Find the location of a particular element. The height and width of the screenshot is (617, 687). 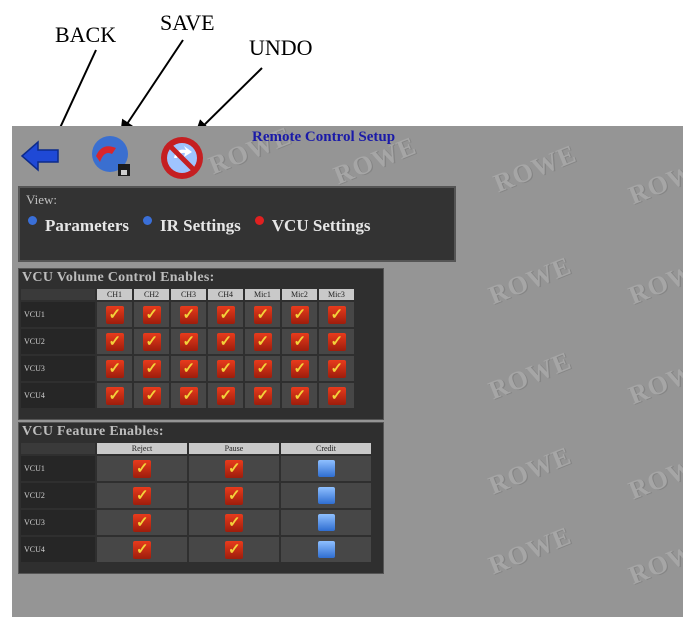

undo-callout-label: UNDO is located at coordinates (281, 47).